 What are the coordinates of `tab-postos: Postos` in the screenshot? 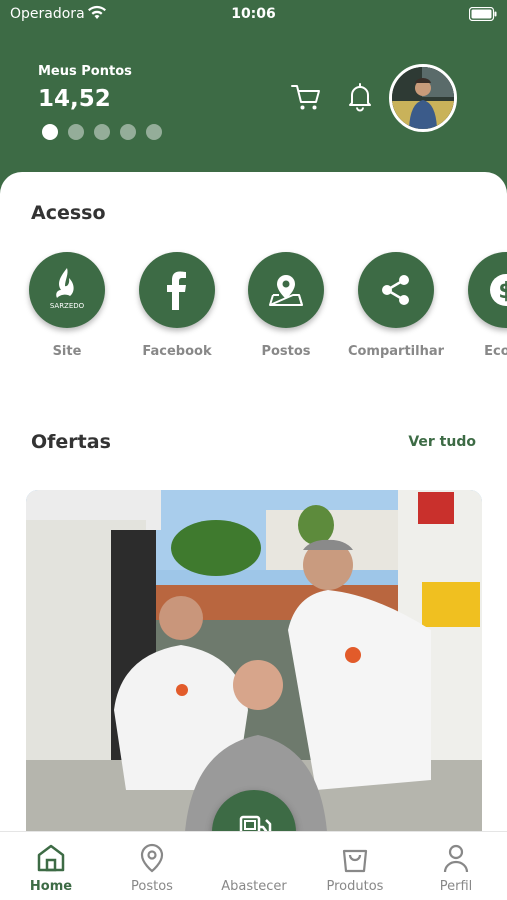 It's located at (152, 866).